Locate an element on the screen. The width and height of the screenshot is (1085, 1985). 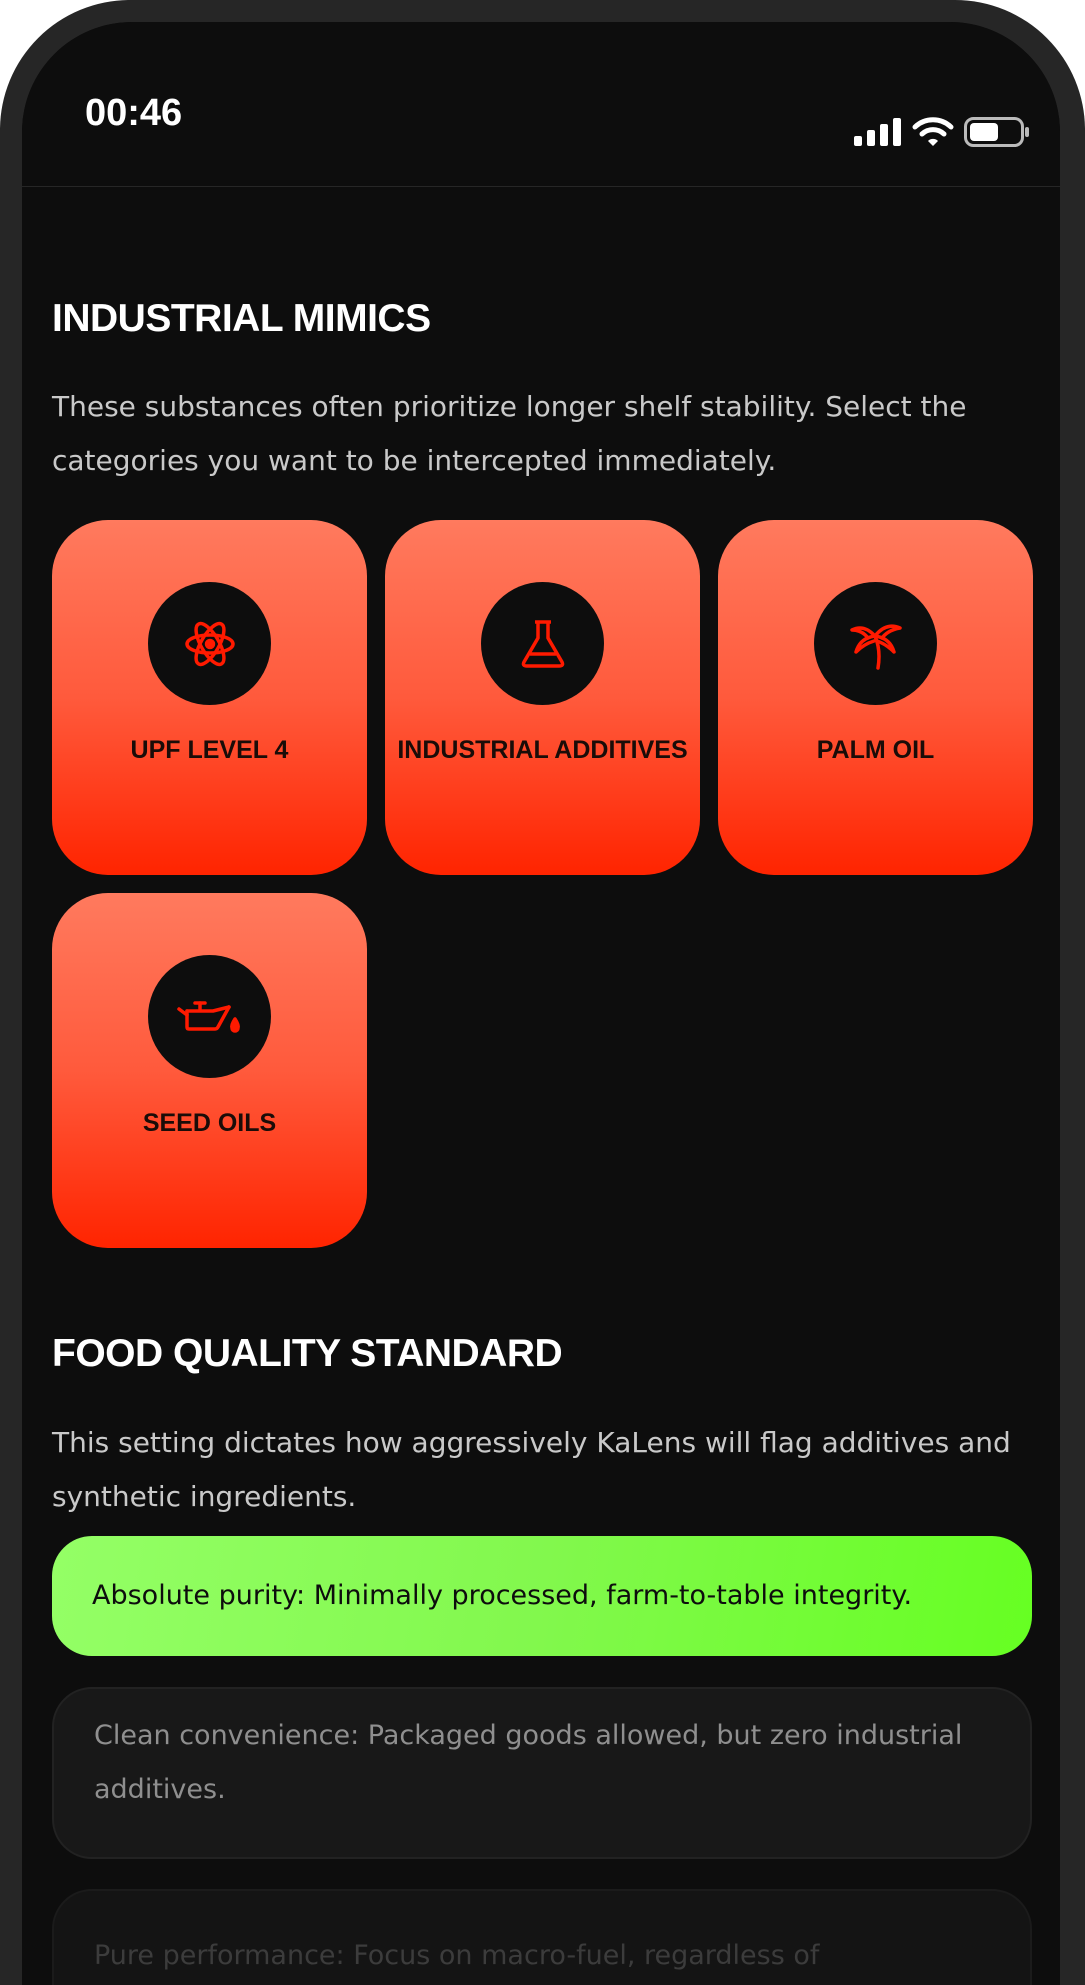
tile-seed-oils: SEED OILS is located at coordinates (209, 1070).